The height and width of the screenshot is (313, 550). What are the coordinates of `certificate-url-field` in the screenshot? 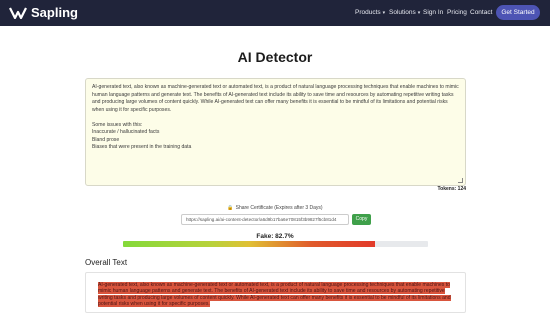 It's located at (265, 219).